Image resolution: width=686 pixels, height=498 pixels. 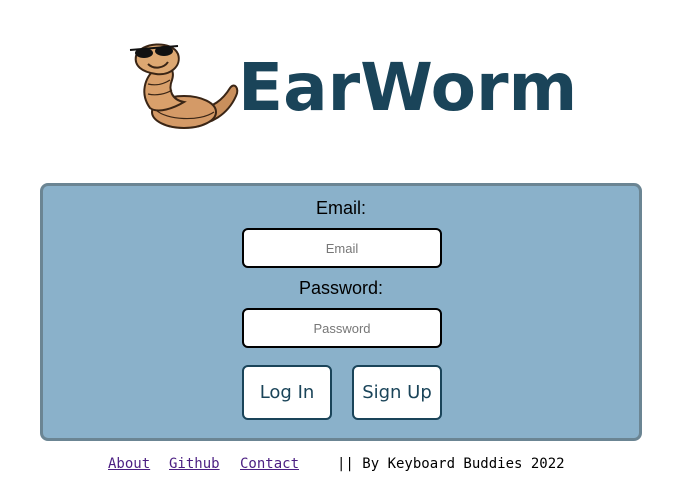 What do you see at coordinates (451, 464) in the screenshot?
I see `footer-credit: || By Keyboard Buddies 2022` at bounding box center [451, 464].